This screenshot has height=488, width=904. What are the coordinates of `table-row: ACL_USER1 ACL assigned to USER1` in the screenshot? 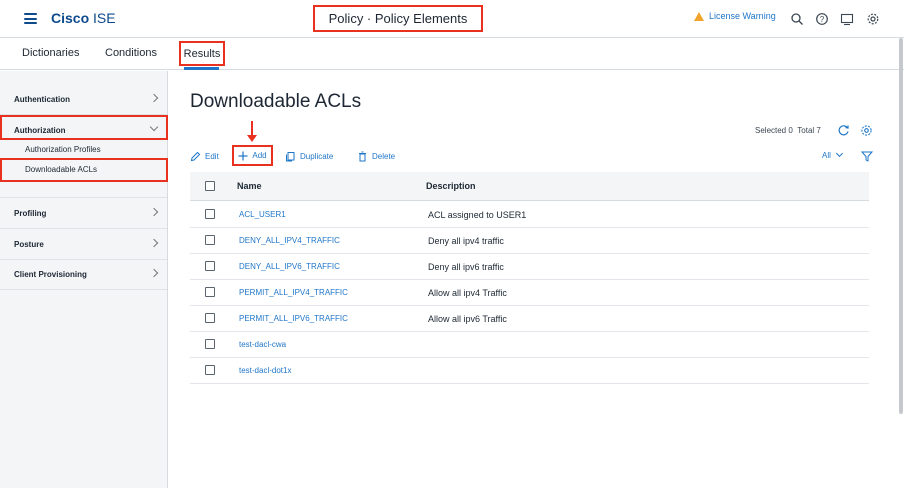 It's located at (529, 215).